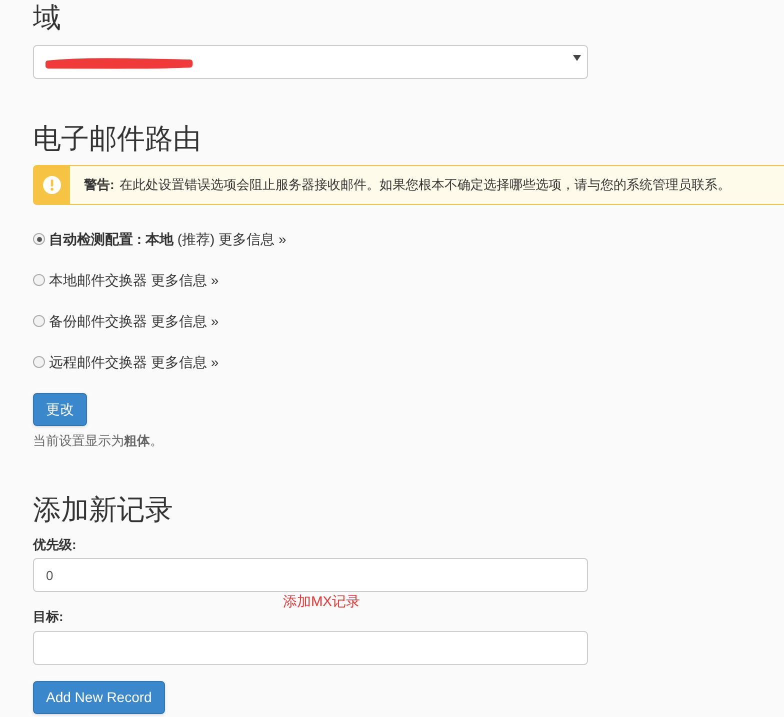  I want to click on exclamation-icon, so click(52, 185).